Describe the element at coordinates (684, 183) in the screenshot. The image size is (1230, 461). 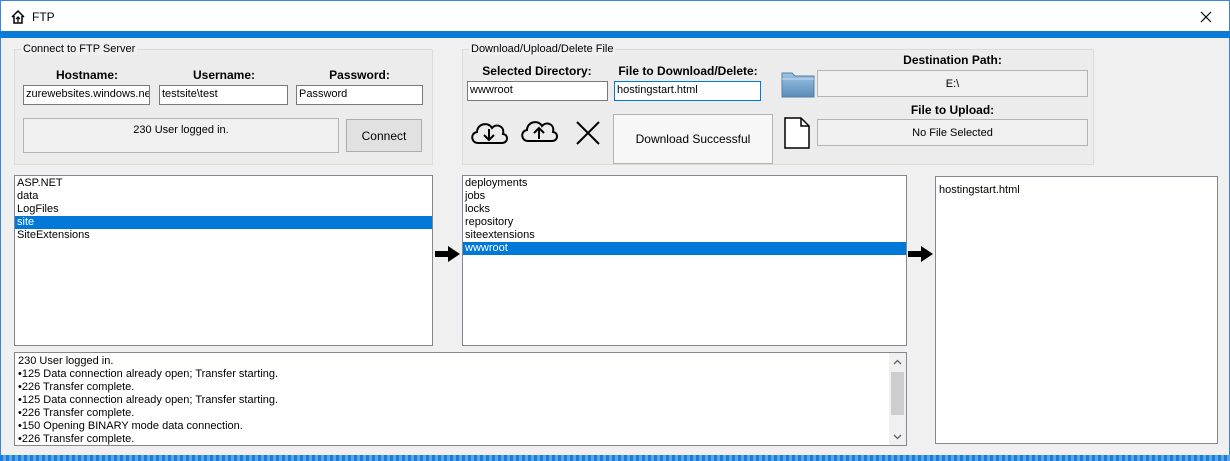
I see `list-item: deployments` at that location.